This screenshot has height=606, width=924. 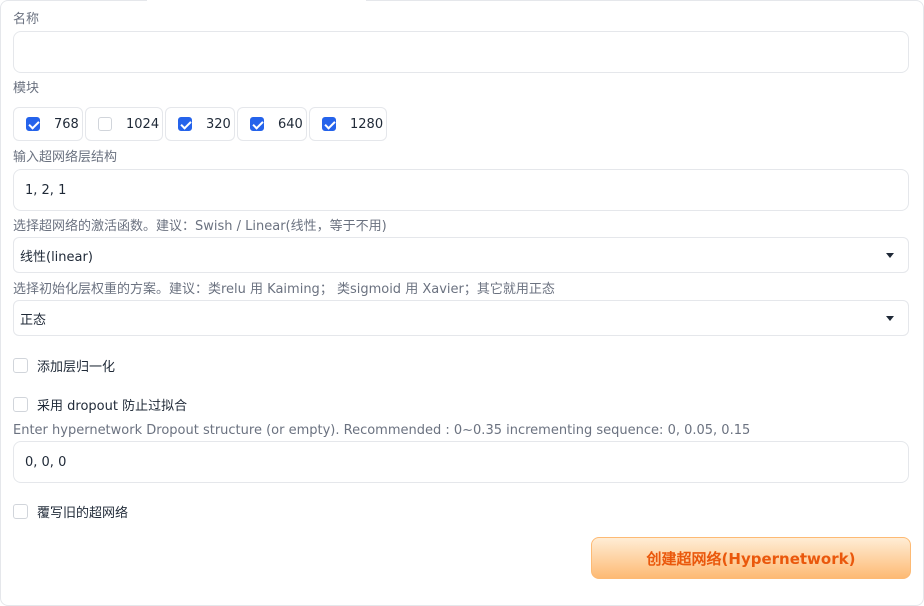 I want to click on module-option-1024: 1024, so click(x=124, y=124).